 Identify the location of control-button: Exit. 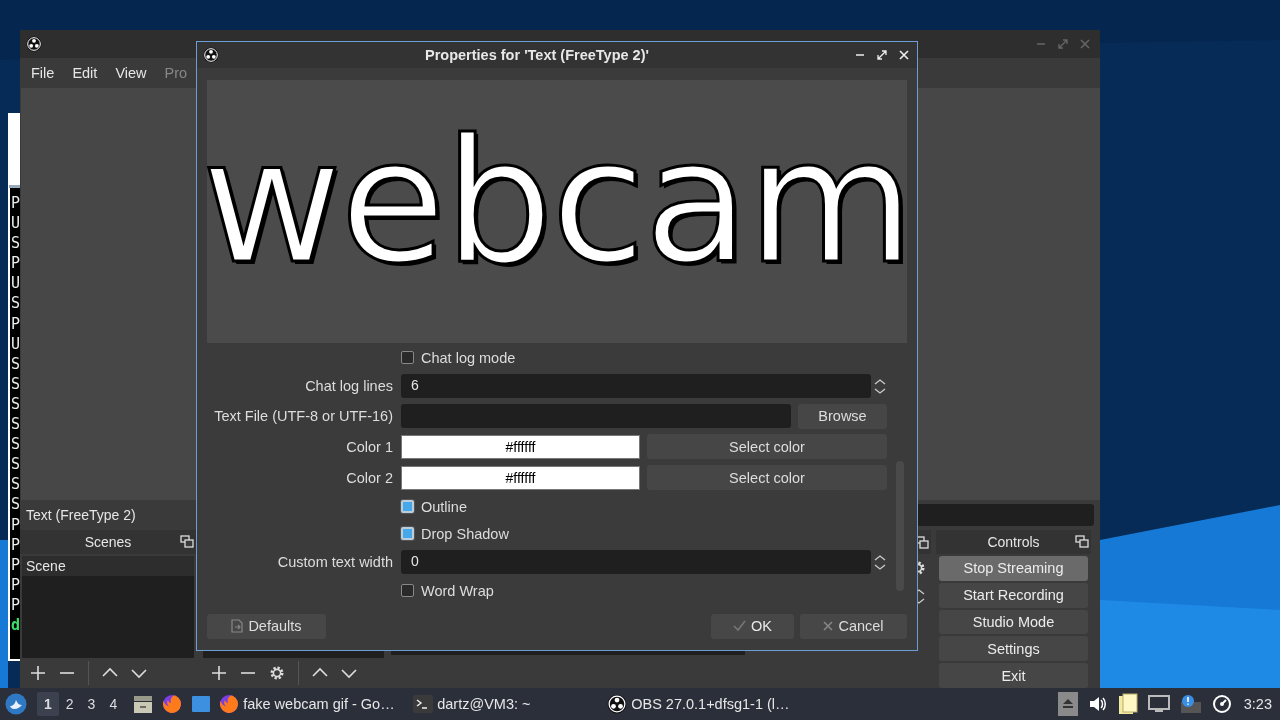
(1013, 675).